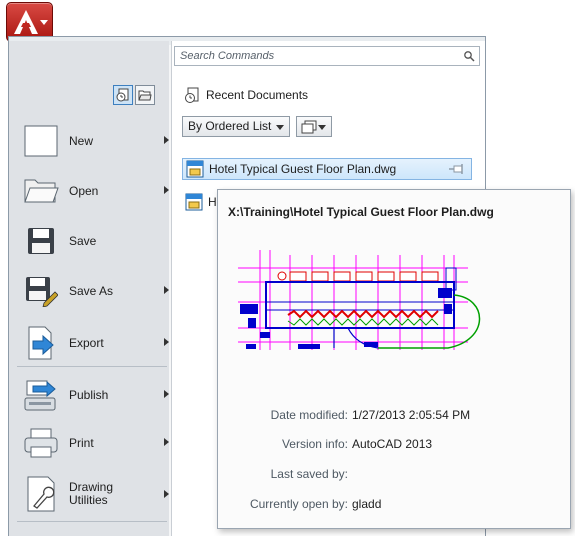 The image size is (575, 536). I want to click on open-documents-view-button, so click(145, 95).